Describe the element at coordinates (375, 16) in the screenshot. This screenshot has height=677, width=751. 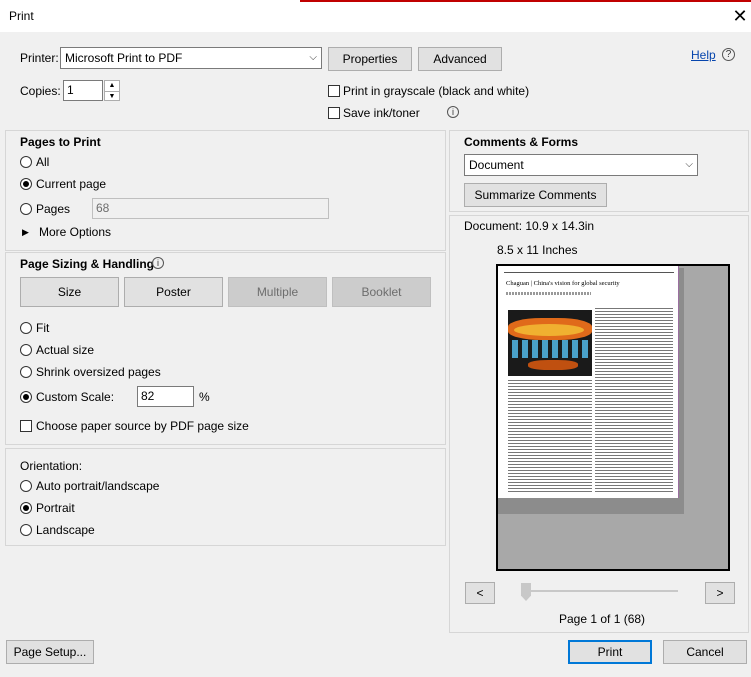
I see `title-bar` at that location.